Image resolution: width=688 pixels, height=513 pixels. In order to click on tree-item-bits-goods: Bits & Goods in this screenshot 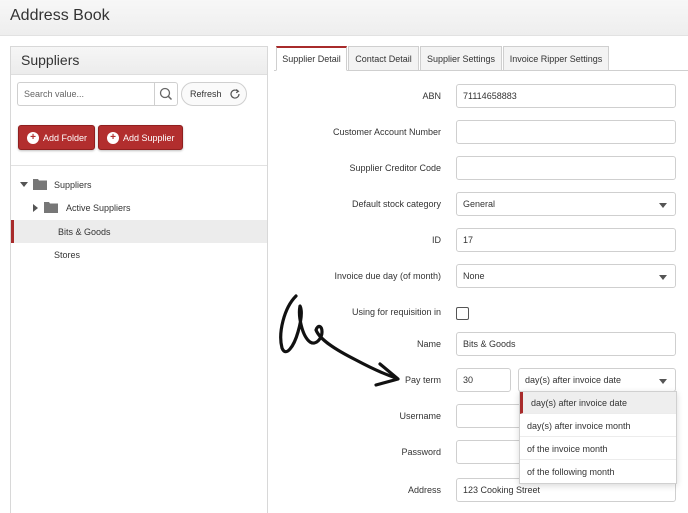, I will do `click(84, 232)`.